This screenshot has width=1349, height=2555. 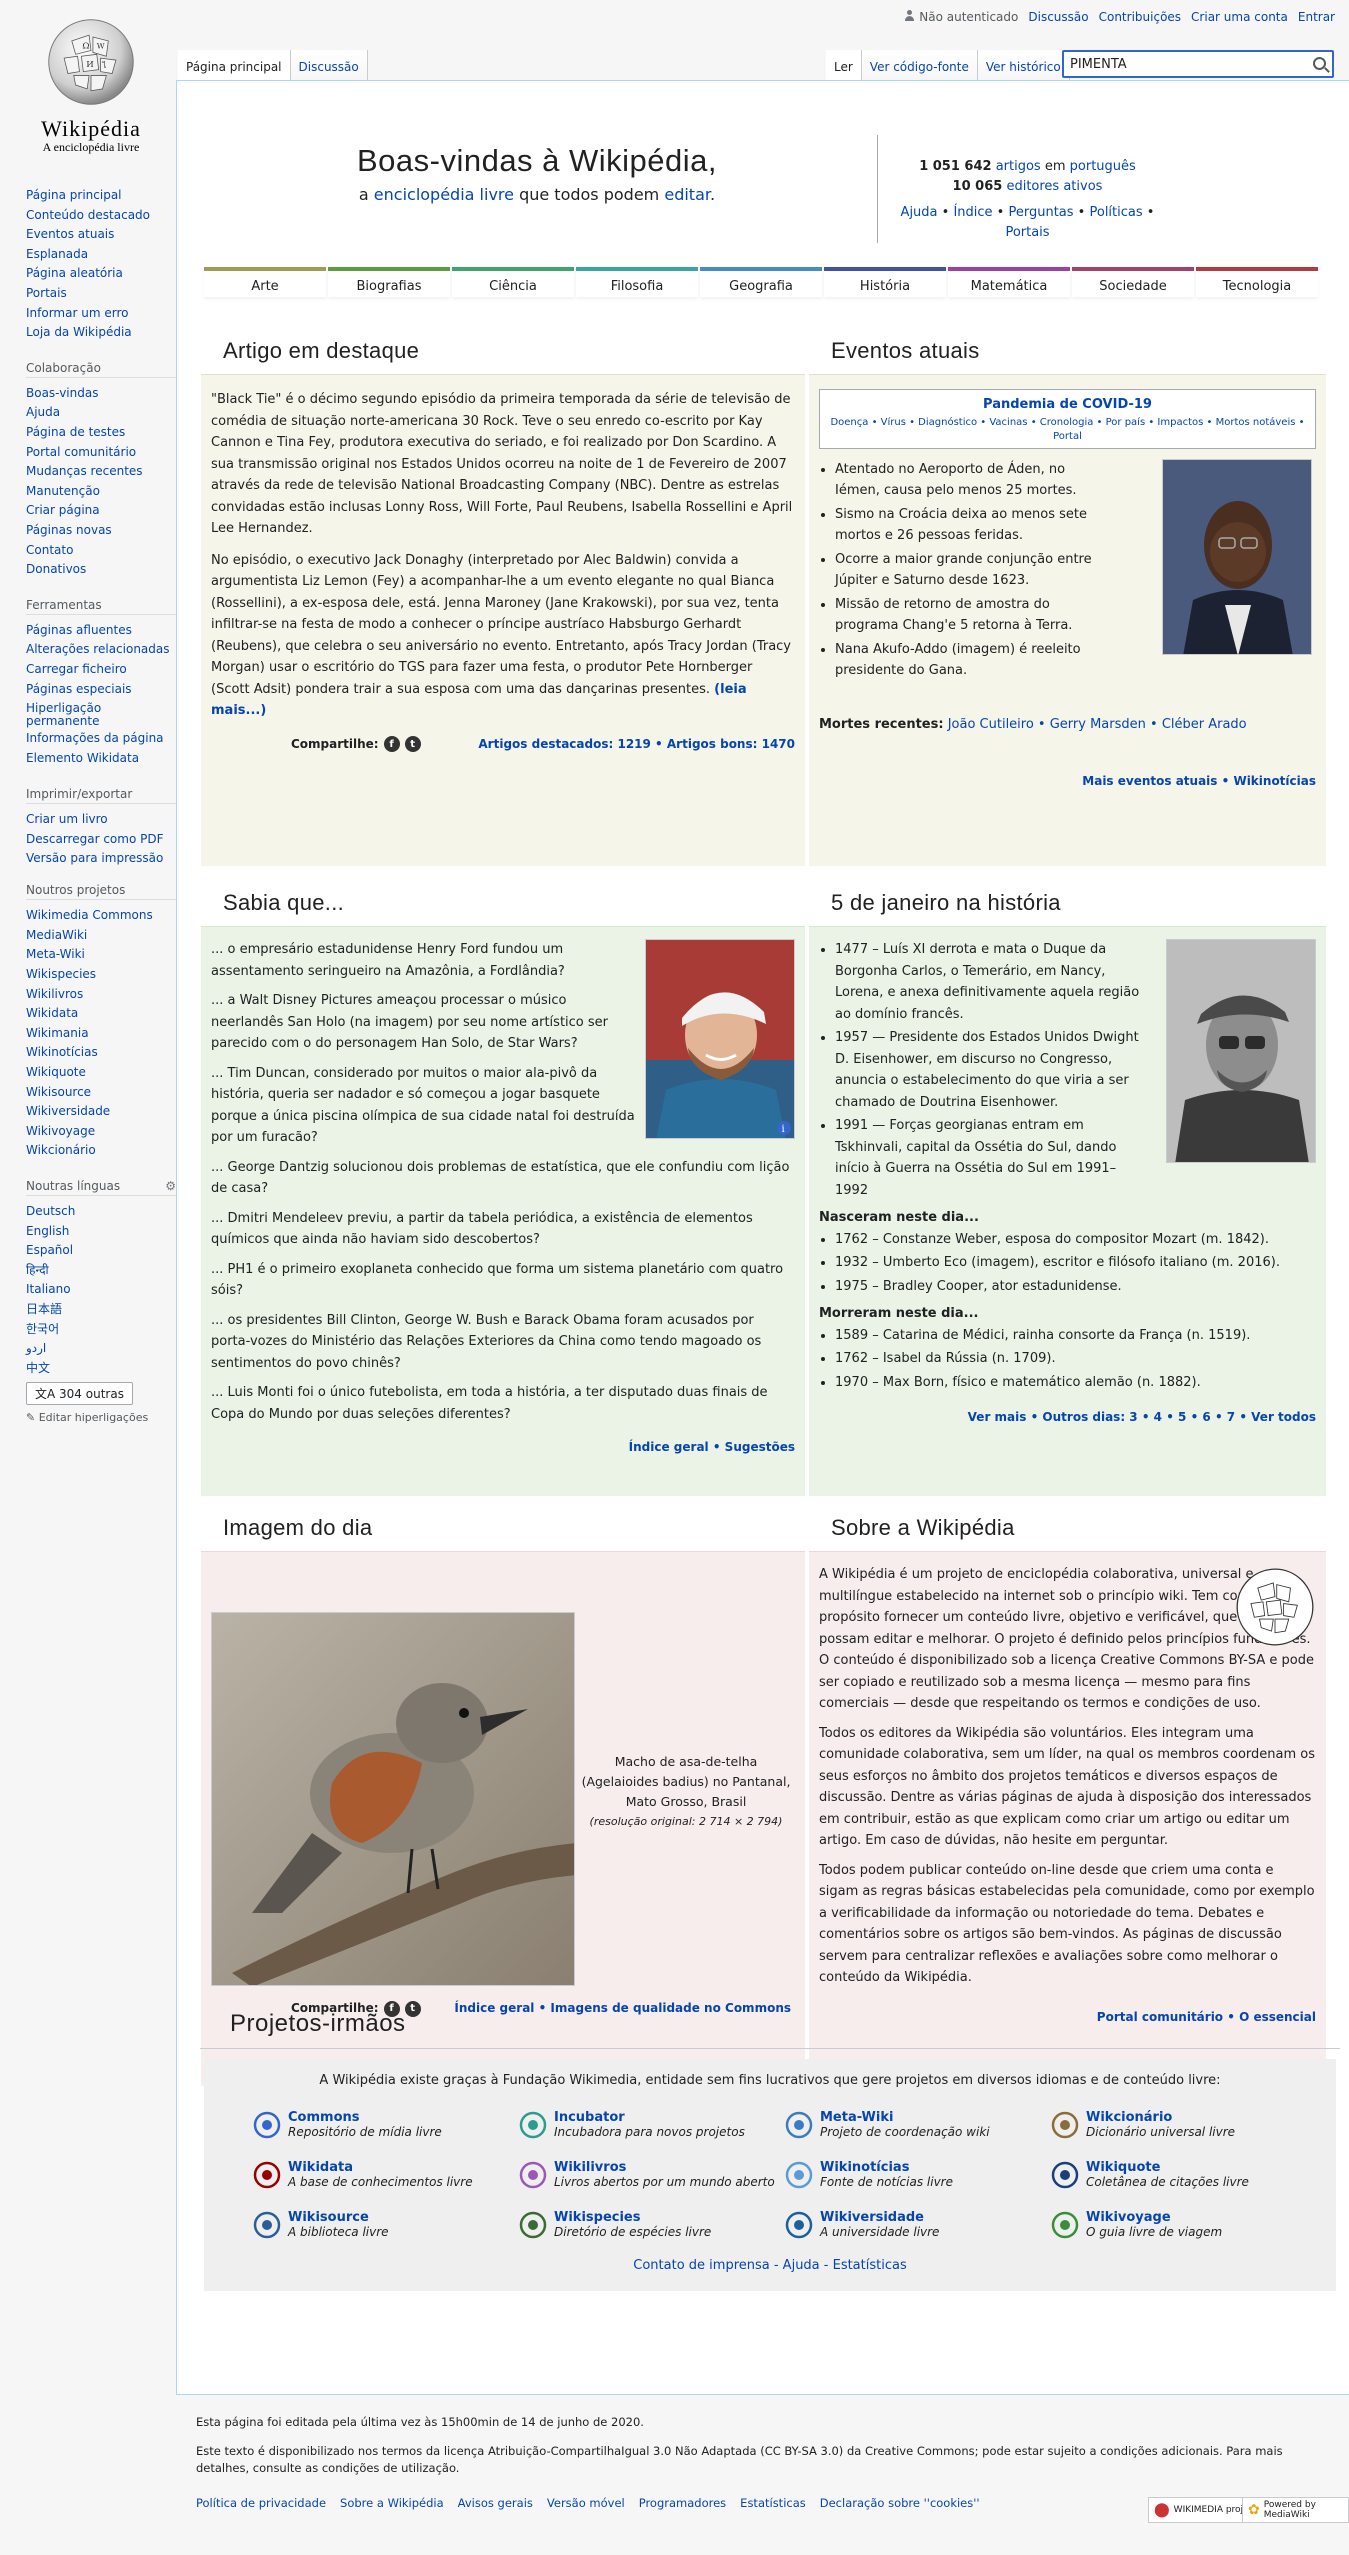 What do you see at coordinates (365, 2117) in the screenshot?
I see `sister-project-name: Commons` at bounding box center [365, 2117].